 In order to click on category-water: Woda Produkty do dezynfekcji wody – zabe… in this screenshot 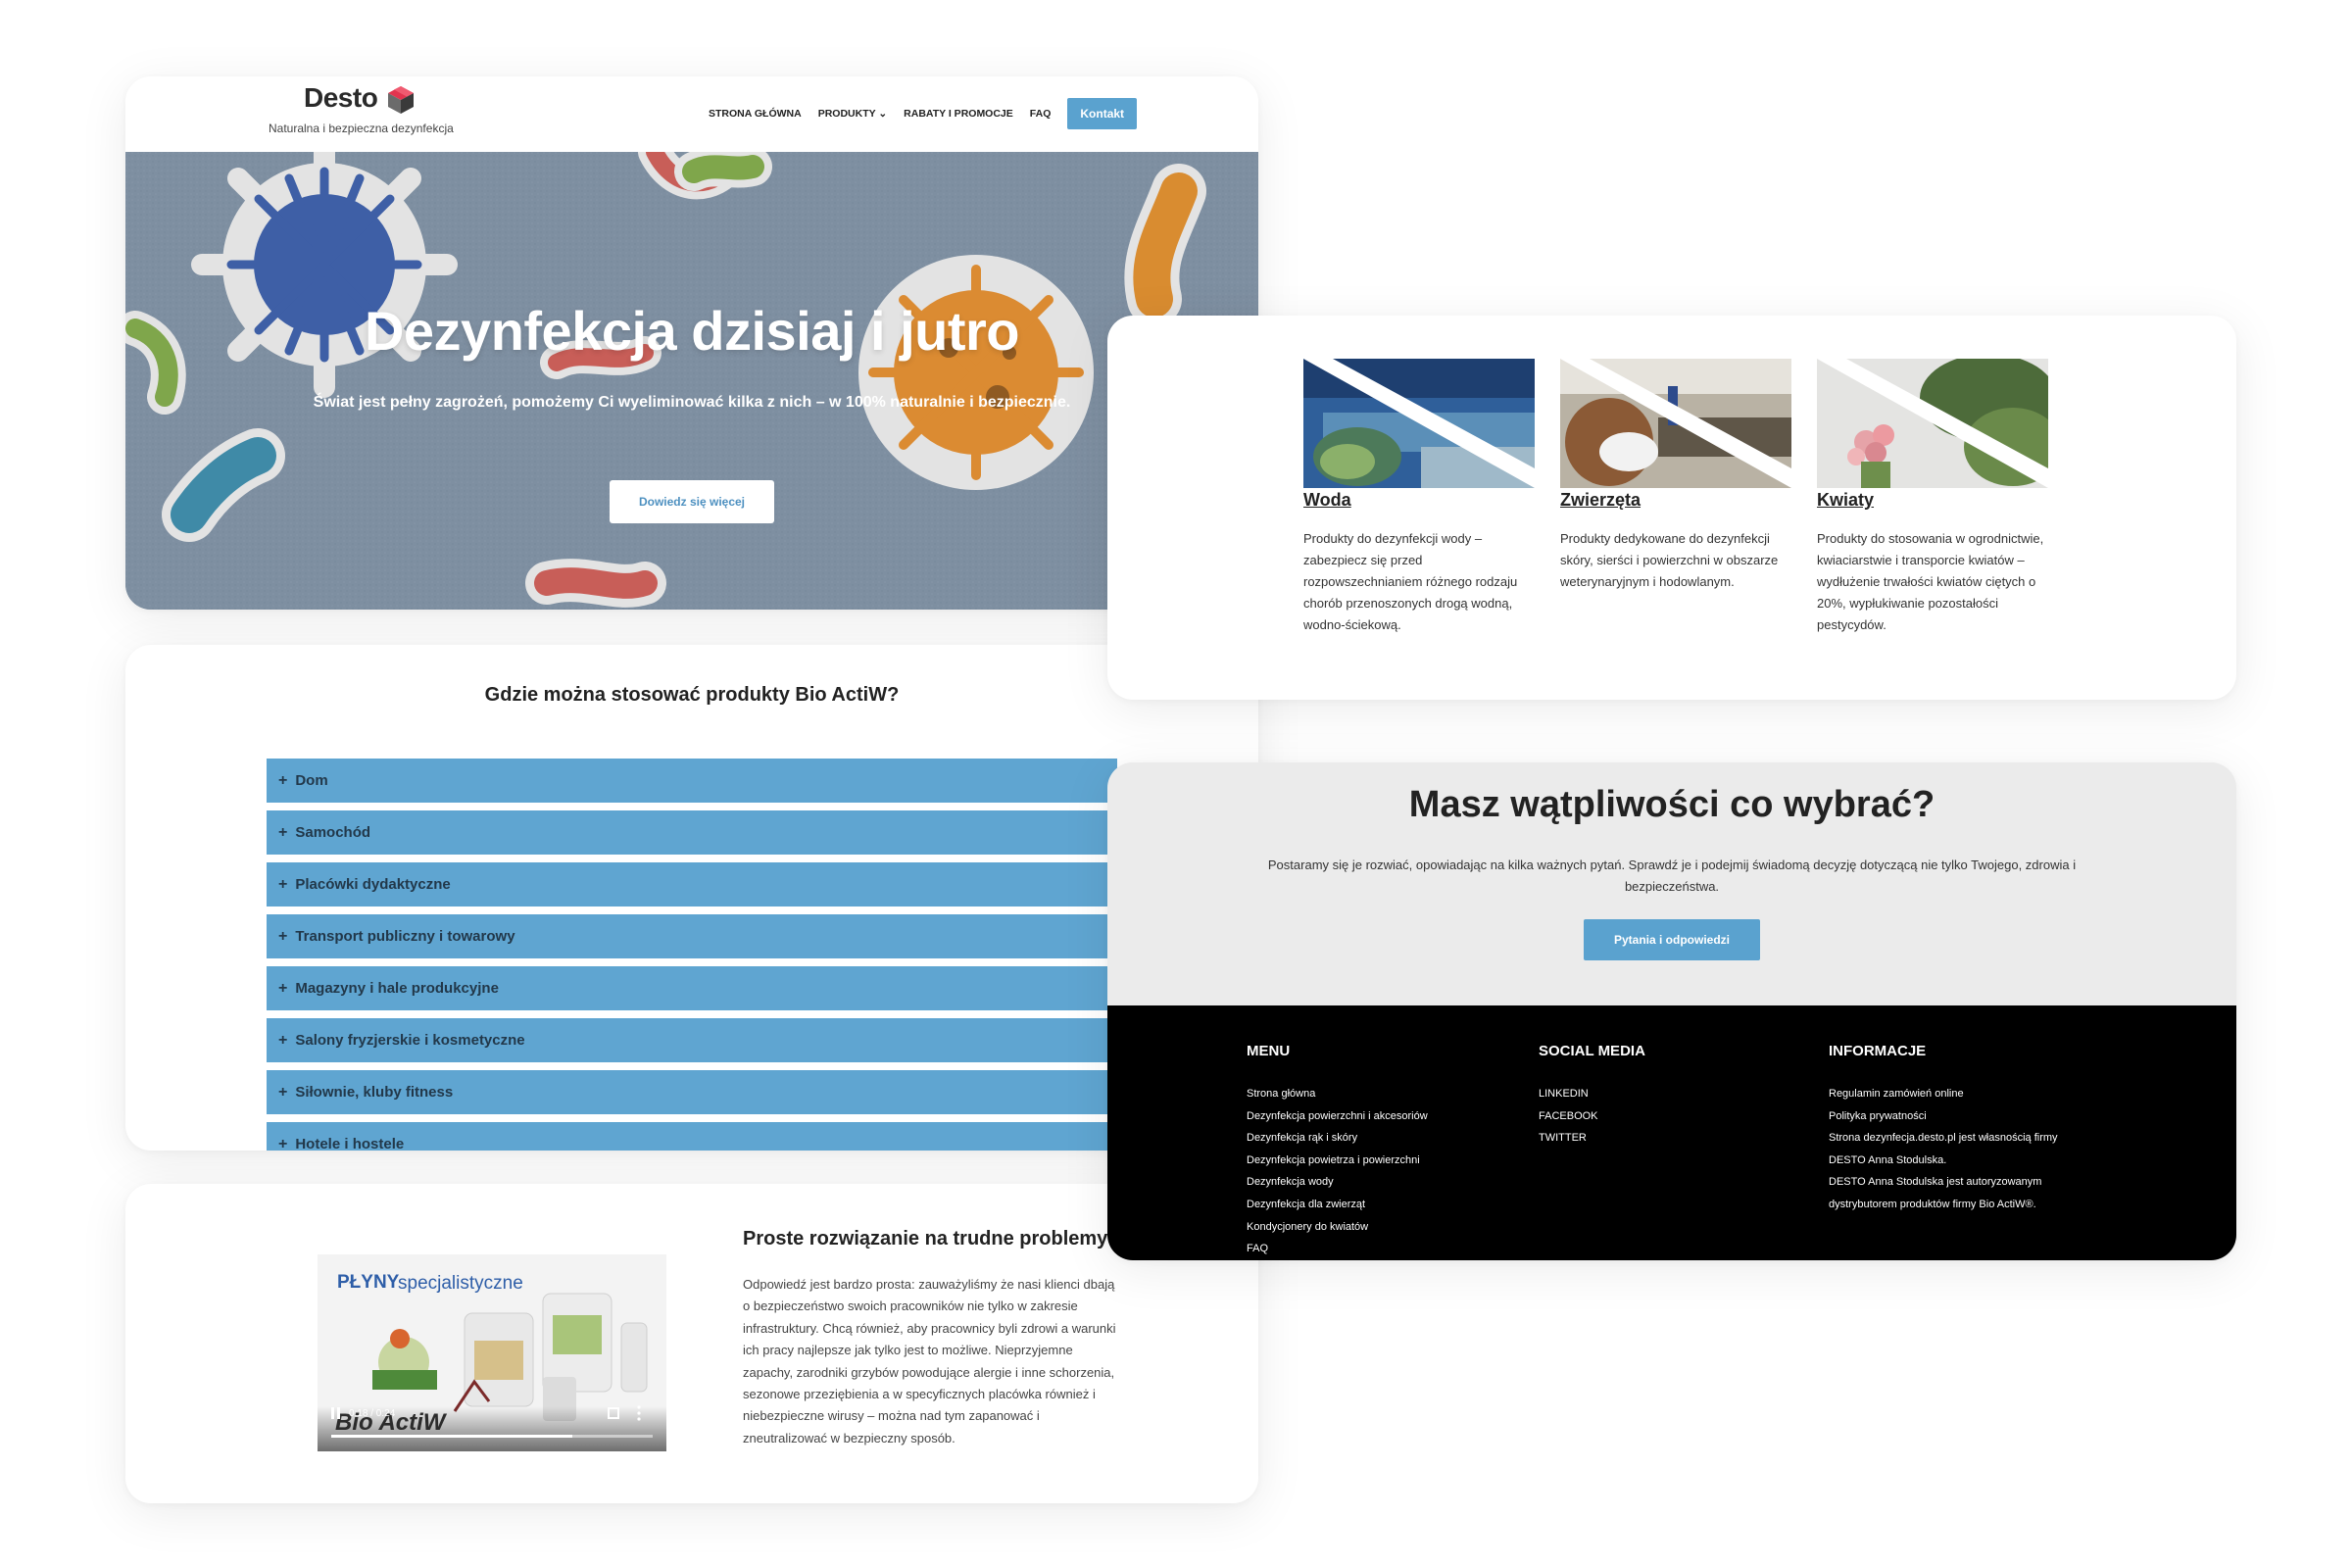, I will do `click(1419, 497)`.